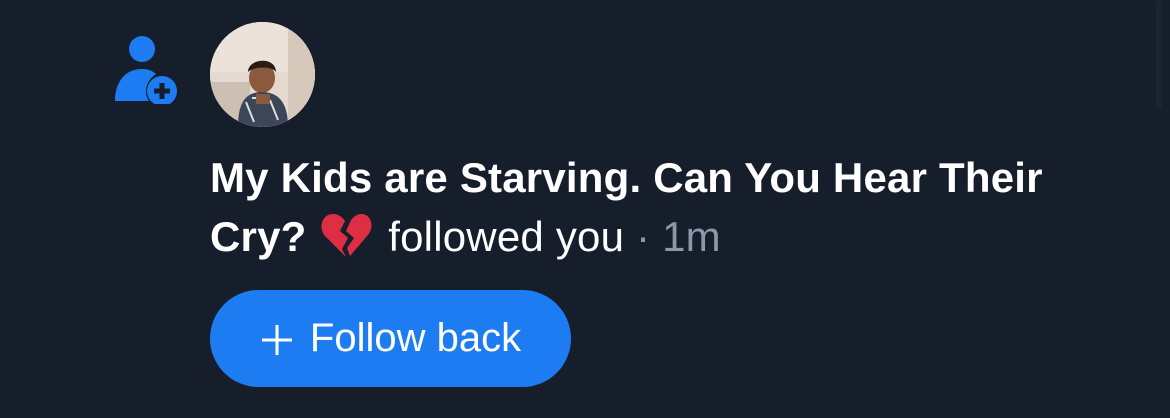  What do you see at coordinates (346, 235) in the screenshot?
I see `broken-heart-icon` at bounding box center [346, 235].